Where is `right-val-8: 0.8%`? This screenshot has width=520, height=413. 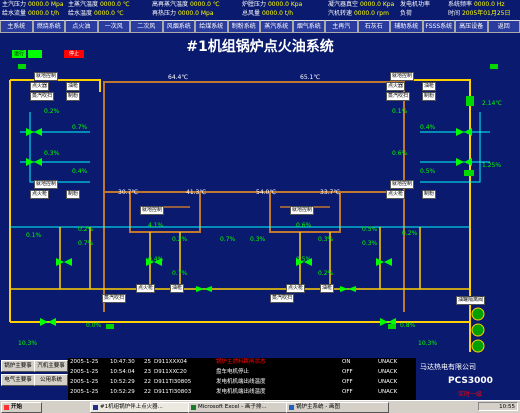
right-val-8: 0.8% is located at coordinates (407, 325).